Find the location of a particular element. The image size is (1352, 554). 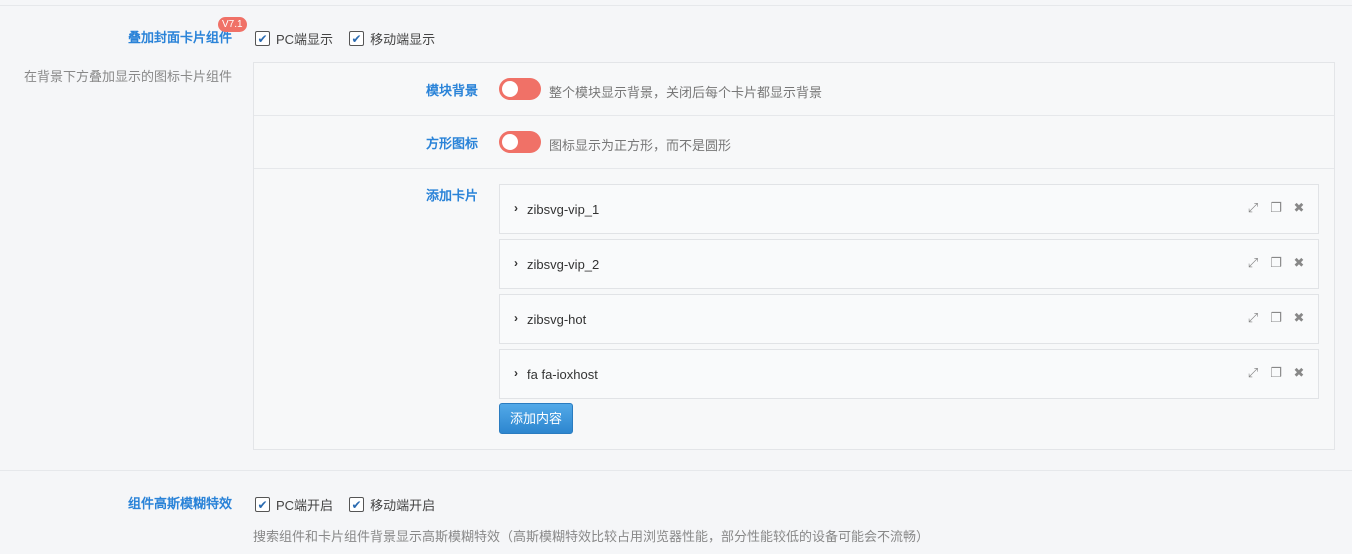

checkbox-label: 移动端开启 is located at coordinates (403, 505).